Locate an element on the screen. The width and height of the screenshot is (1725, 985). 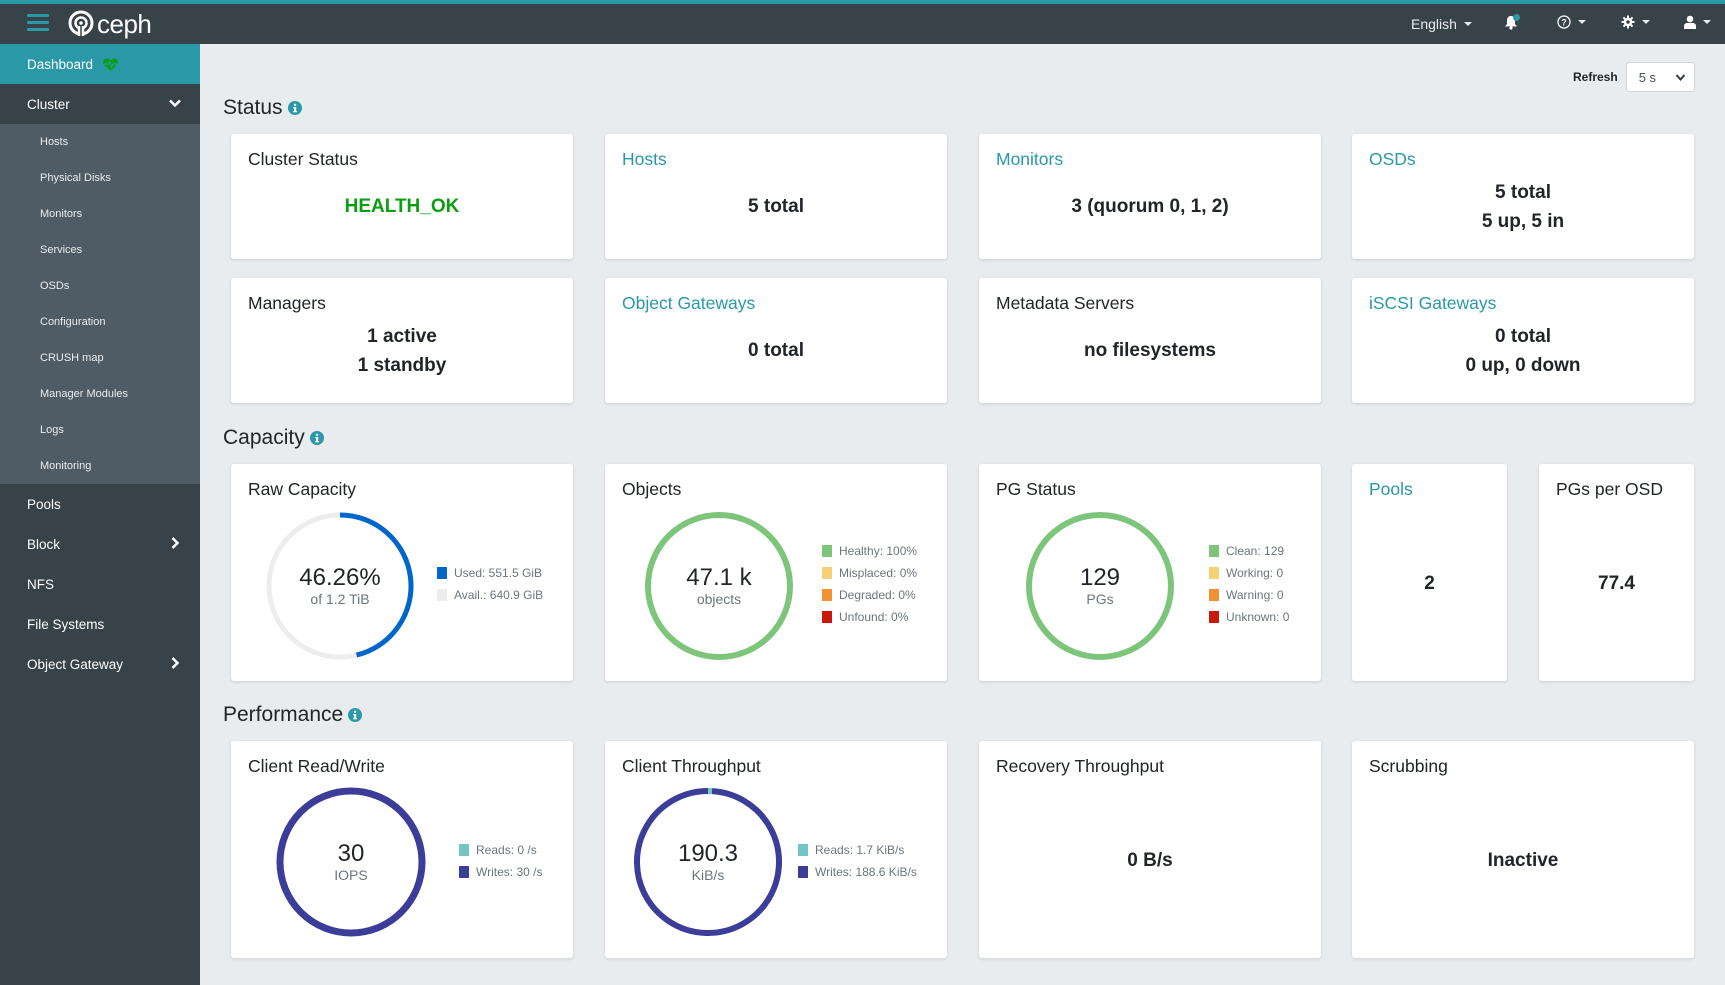
legend-item: Writes: 30 /s is located at coordinates (500, 872).